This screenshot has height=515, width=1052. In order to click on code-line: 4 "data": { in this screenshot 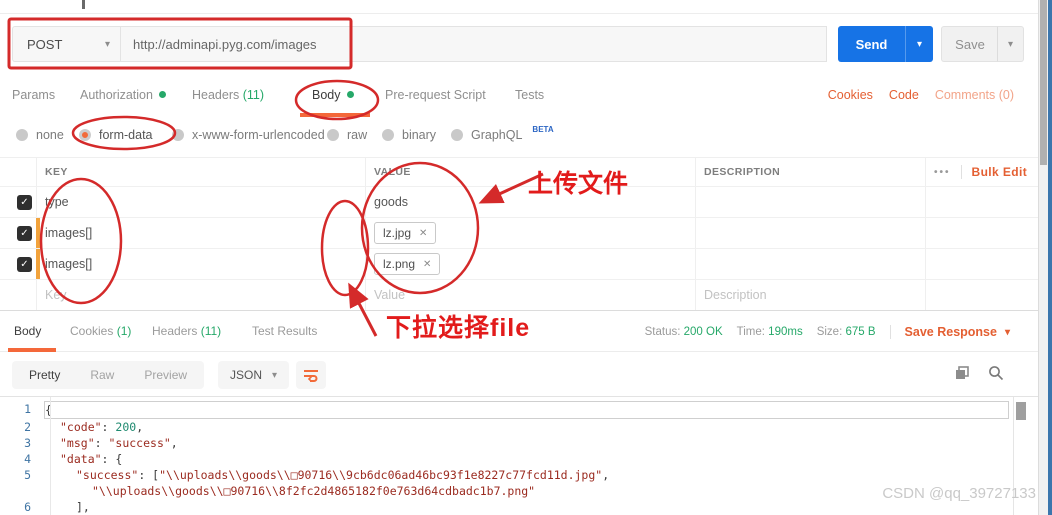, I will do `click(506, 459)`.